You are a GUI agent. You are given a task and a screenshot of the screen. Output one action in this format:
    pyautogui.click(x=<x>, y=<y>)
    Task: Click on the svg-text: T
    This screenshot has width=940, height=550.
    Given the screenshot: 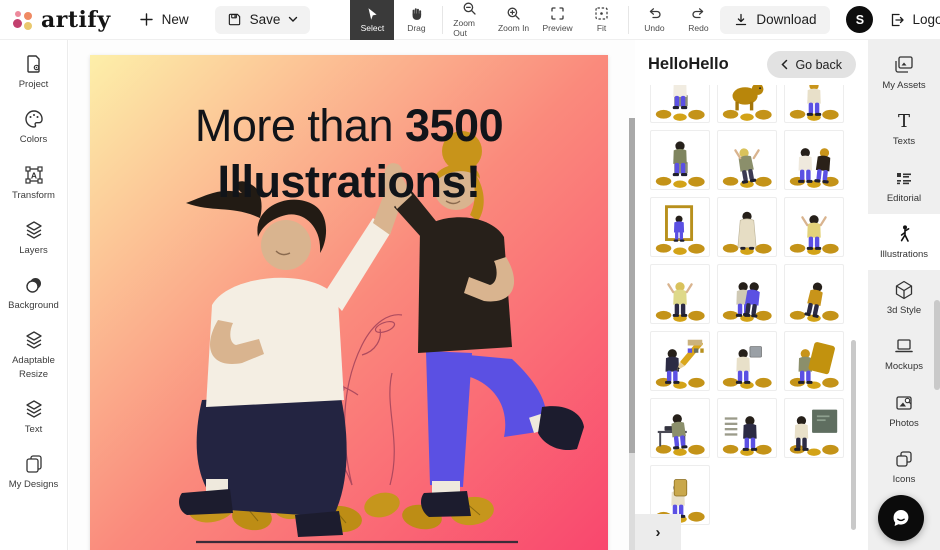 What is the action you would take?
    pyautogui.click(x=904, y=121)
    